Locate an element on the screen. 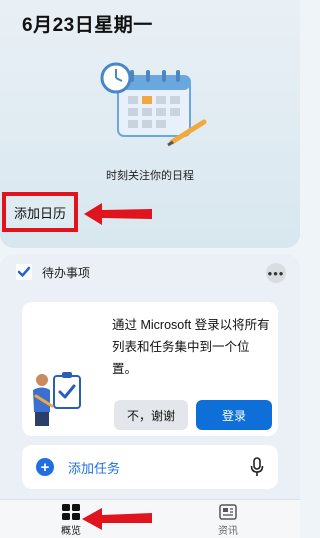 The height and width of the screenshot is (538, 320). tab-news-label: 资讯 is located at coordinates (228, 531).